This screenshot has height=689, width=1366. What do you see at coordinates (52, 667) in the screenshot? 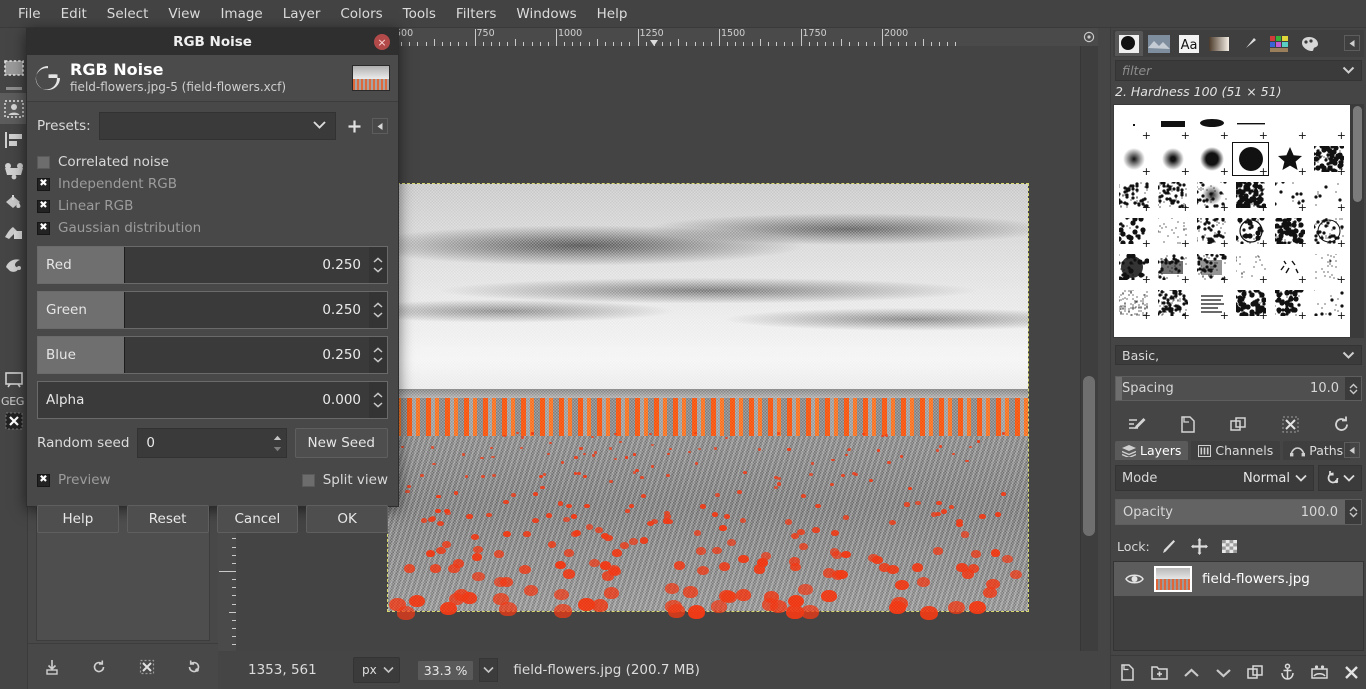
I see `save-tool-options-icon` at bounding box center [52, 667].